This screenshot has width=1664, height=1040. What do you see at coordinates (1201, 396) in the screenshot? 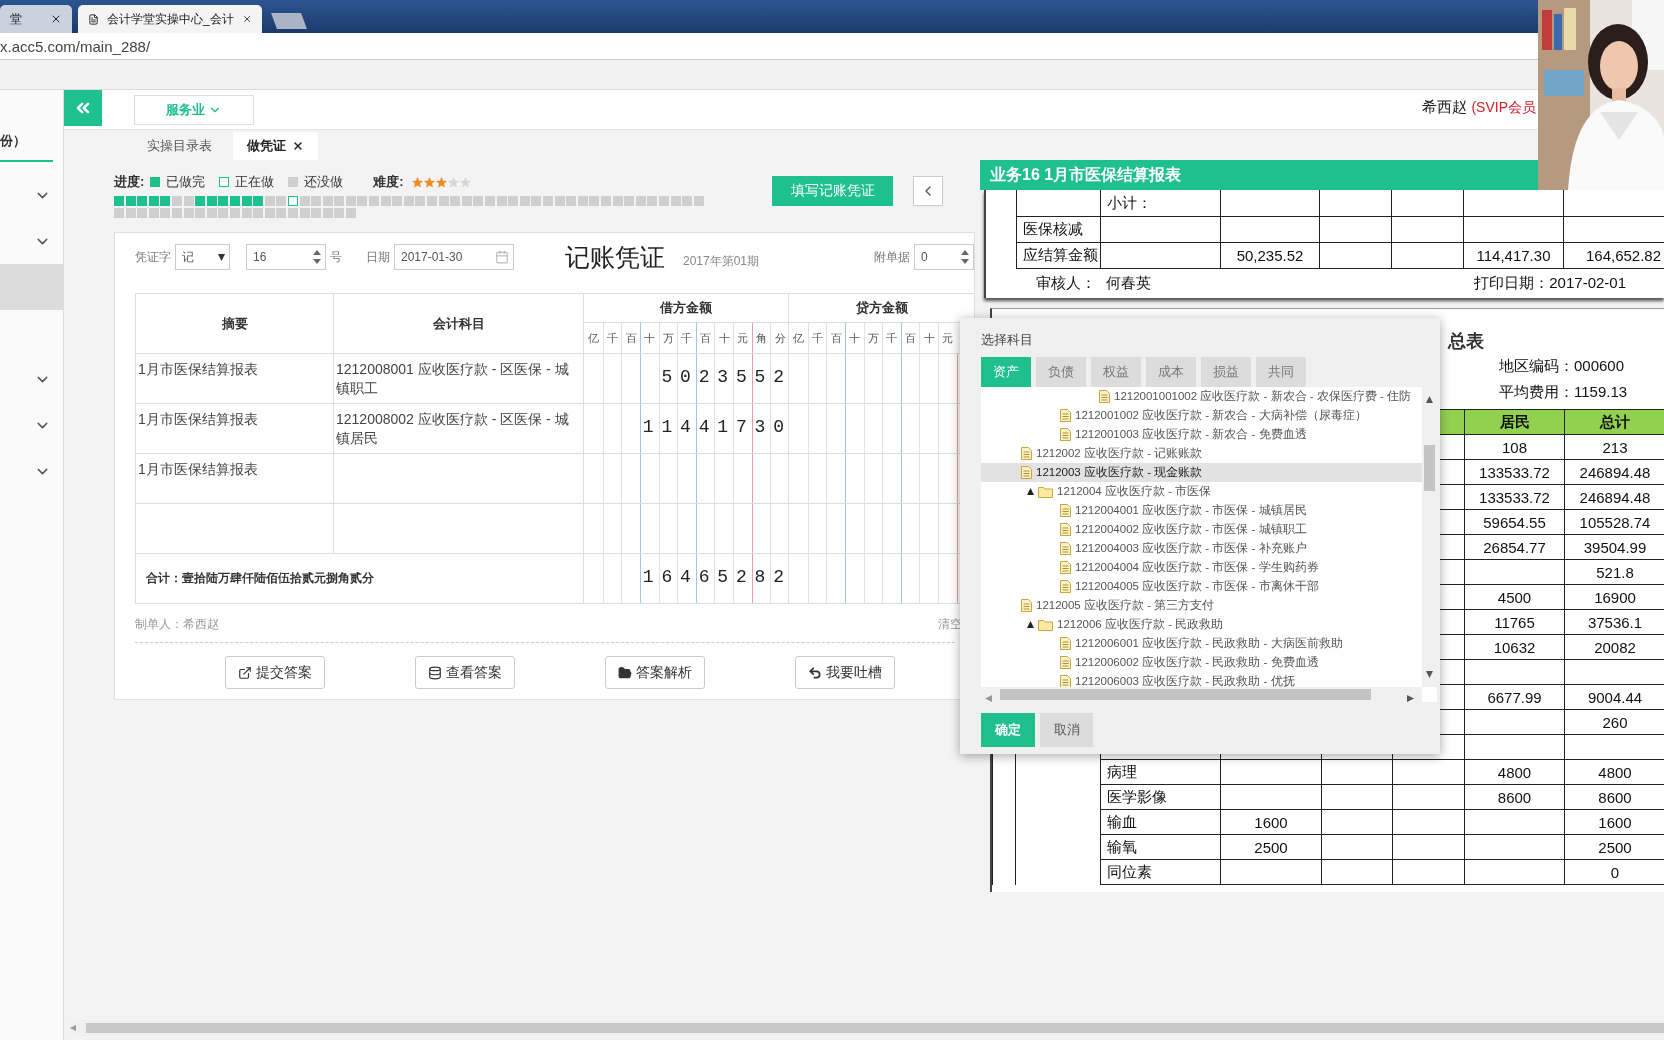
I see `tree-item: 1212001001002 应收医疗款 - 新农合 - 农保医疗费 - 住防` at bounding box center [1201, 396].